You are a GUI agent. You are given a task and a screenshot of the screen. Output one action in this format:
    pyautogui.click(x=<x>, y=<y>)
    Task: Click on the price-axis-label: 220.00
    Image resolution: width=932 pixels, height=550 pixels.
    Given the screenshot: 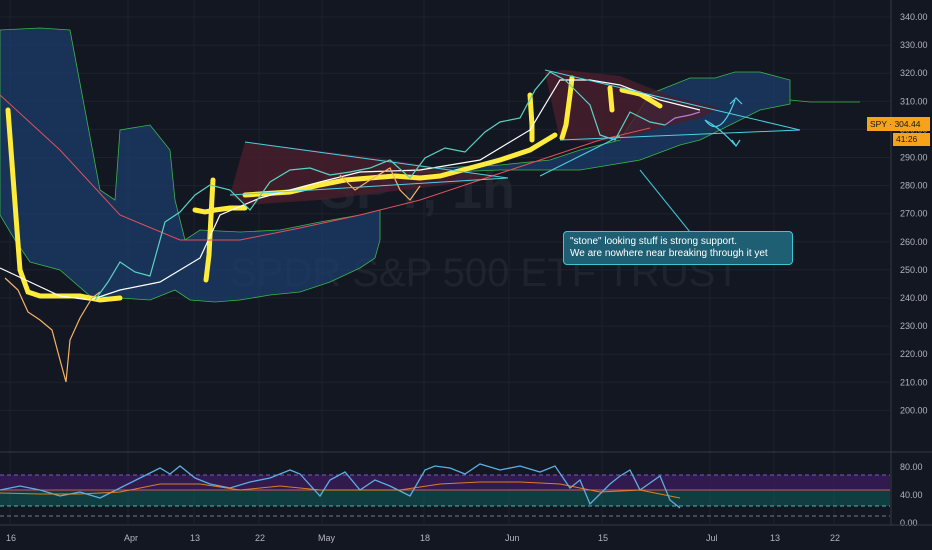 What is the action you would take?
    pyautogui.click(x=914, y=354)
    